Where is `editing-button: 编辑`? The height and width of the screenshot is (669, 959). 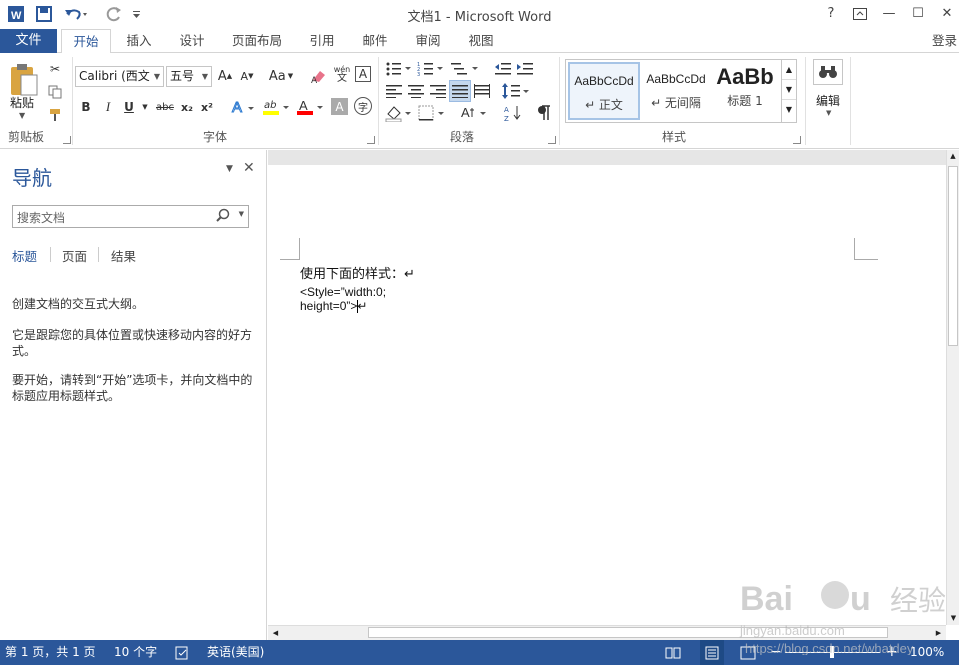 editing-button: 编辑 is located at coordinates (828, 100).